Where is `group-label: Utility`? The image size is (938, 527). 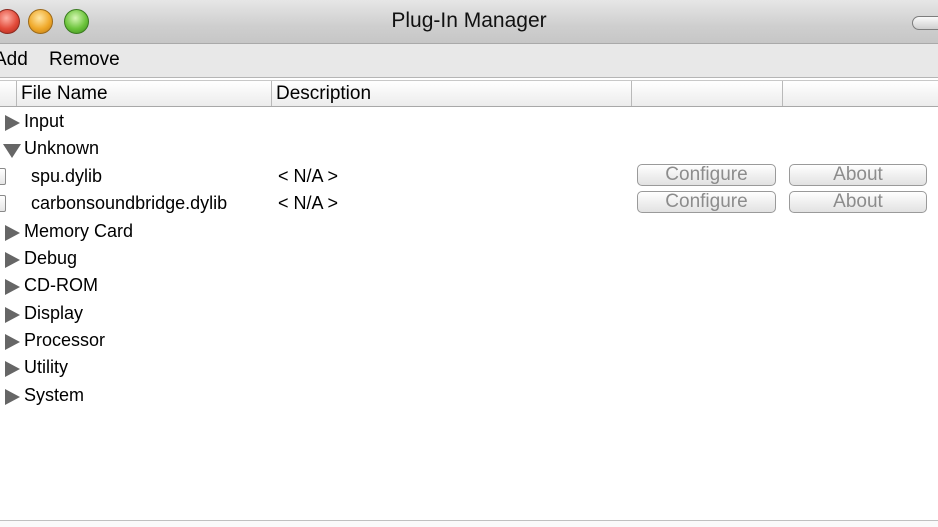 group-label: Utility is located at coordinates (46, 367).